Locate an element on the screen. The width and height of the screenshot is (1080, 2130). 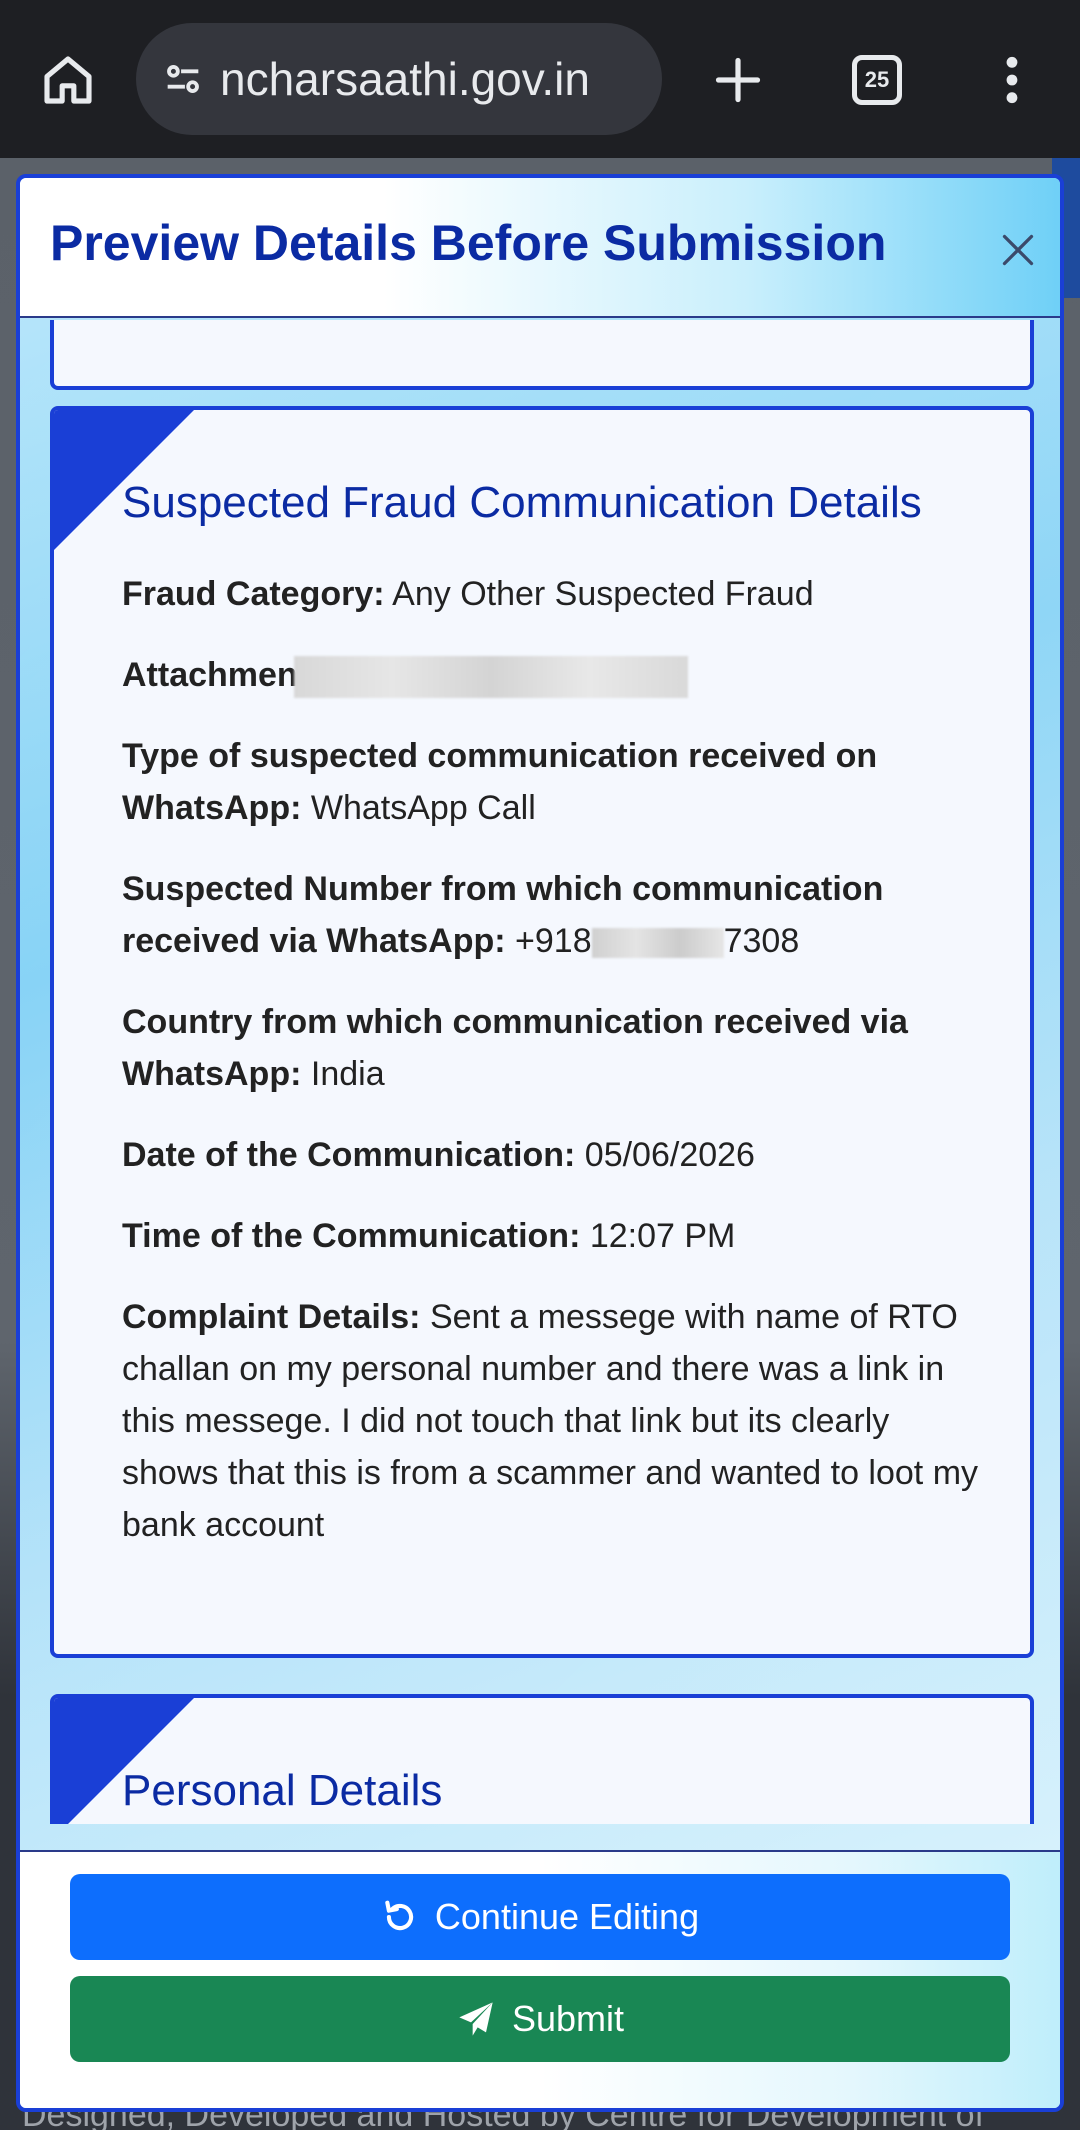
more-menu-icon is located at coordinates (1012, 80).